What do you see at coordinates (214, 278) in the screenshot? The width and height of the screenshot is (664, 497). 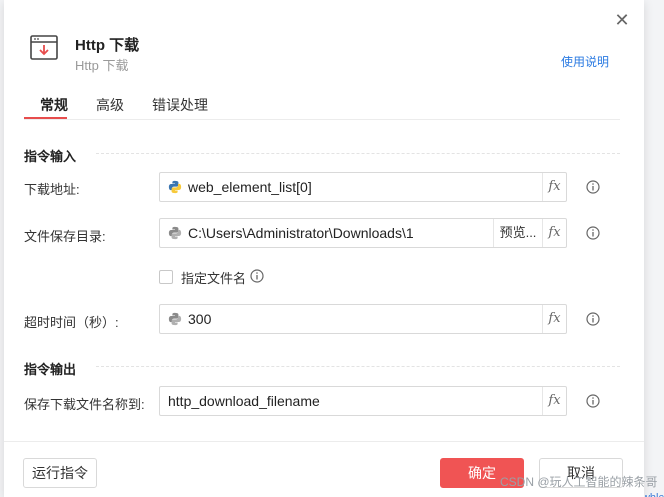 I see `specify-filename-label: 指定文件名` at bounding box center [214, 278].